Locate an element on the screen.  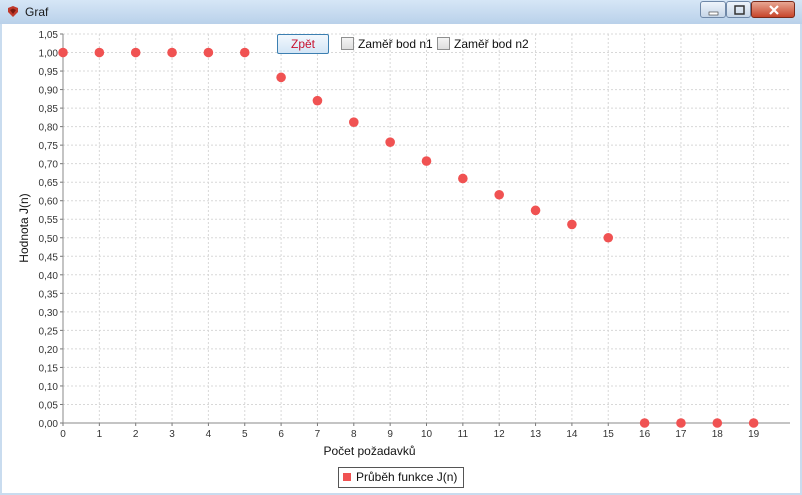
x-axis-label: Počet požadavků is located at coordinates (369, 451).